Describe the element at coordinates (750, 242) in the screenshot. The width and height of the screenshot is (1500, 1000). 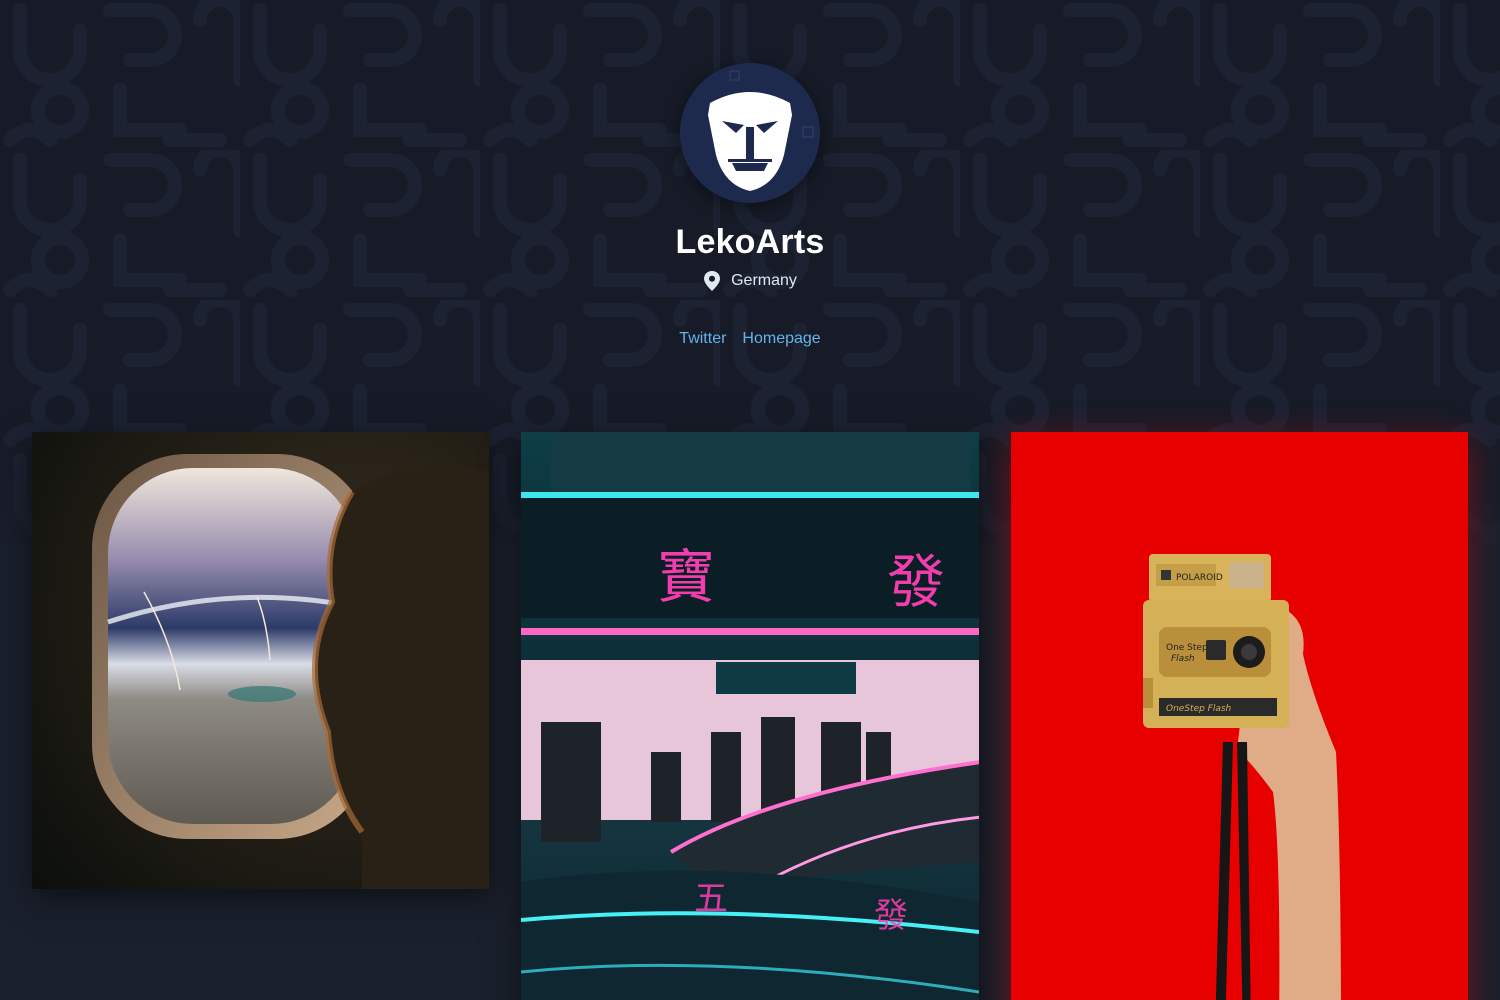
I see `profile-name: LekoArts` at that location.